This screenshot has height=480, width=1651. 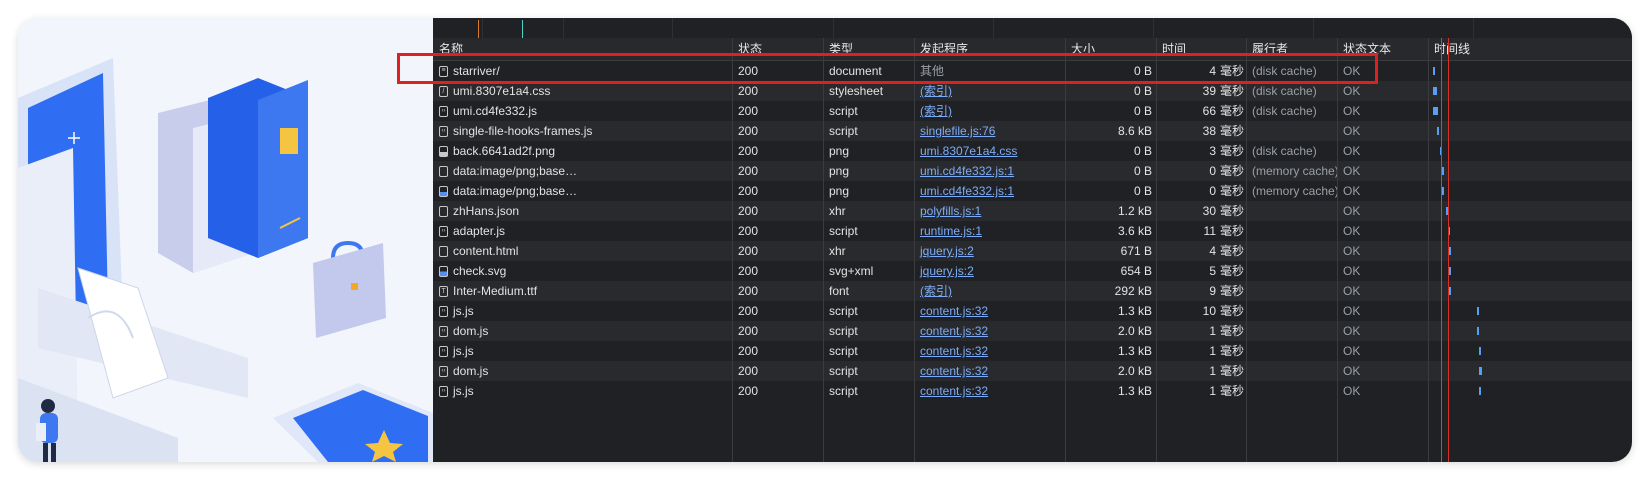 What do you see at coordinates (582, 231) in the screenshot?
I see `request-name: adapter.js` at bounding box center [582, 231].